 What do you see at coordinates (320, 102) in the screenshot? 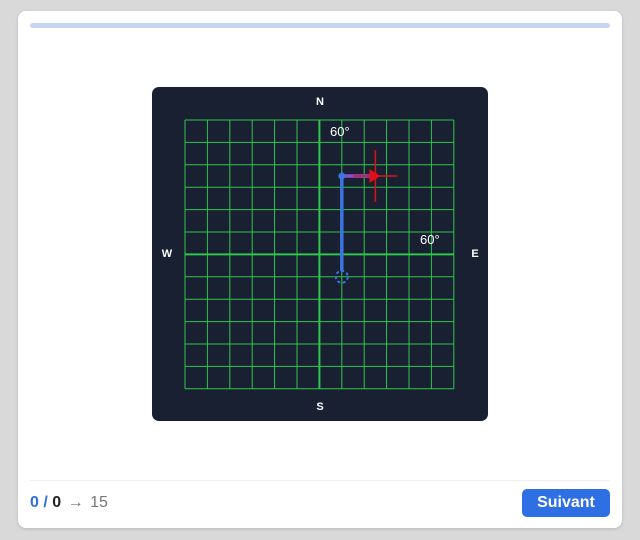
I see `north-label: N` at bounding box center [320, 102].